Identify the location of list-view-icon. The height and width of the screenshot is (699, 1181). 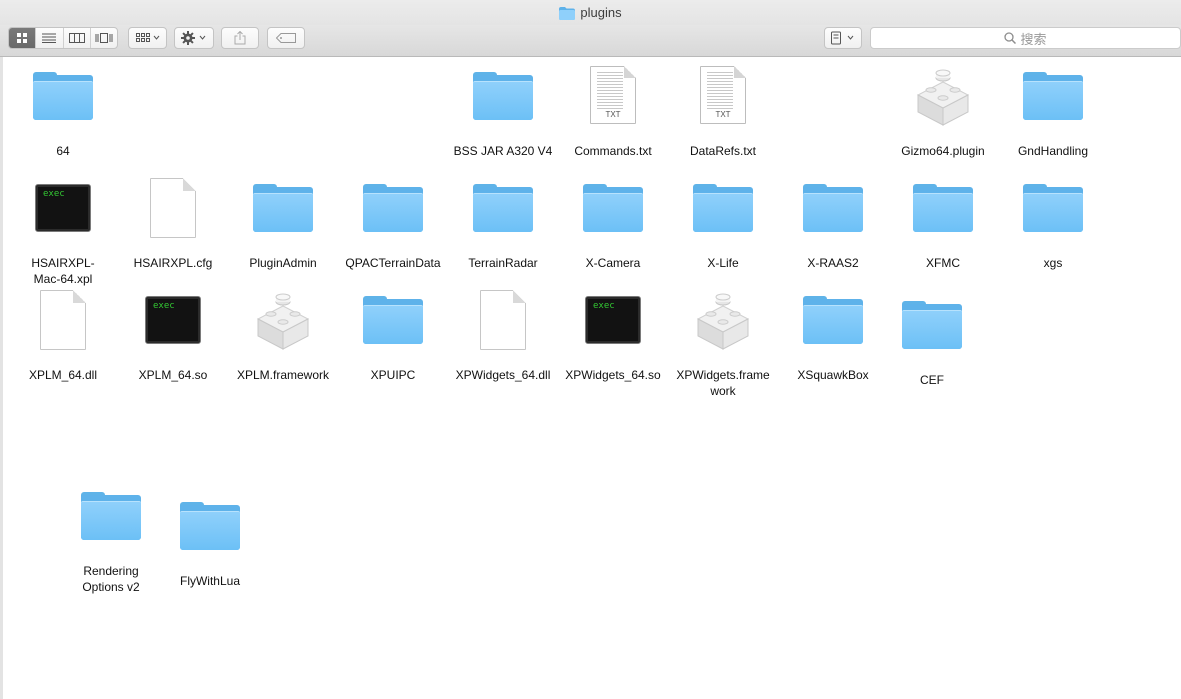
(50, 38).